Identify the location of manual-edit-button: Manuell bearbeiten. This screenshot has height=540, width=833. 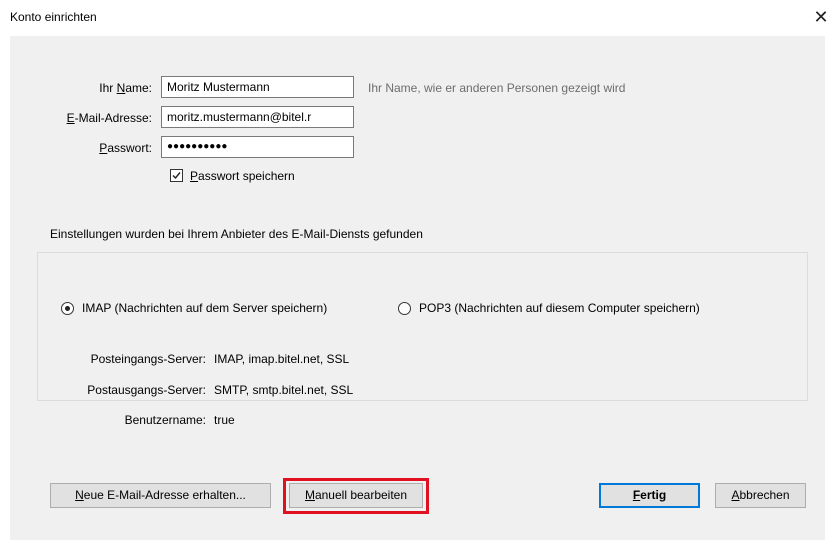
(356, 495).